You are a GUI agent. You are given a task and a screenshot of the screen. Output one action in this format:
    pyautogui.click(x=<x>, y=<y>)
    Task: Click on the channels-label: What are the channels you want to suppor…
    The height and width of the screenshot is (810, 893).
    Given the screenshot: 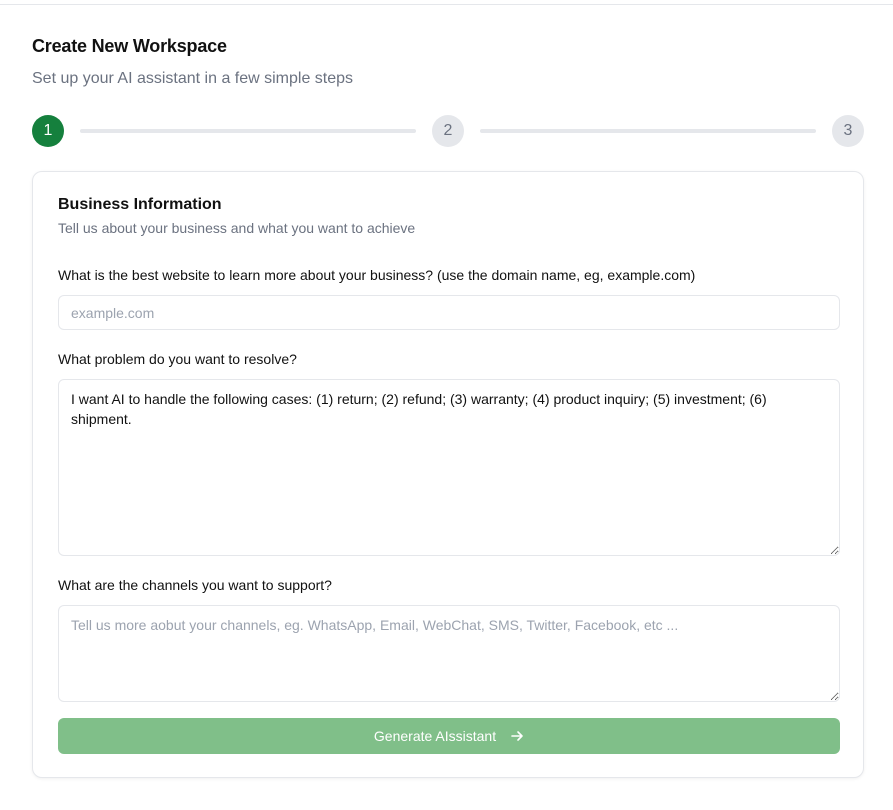 What is the action you would take?
    pyautogui.click(x=195, y=585)
    